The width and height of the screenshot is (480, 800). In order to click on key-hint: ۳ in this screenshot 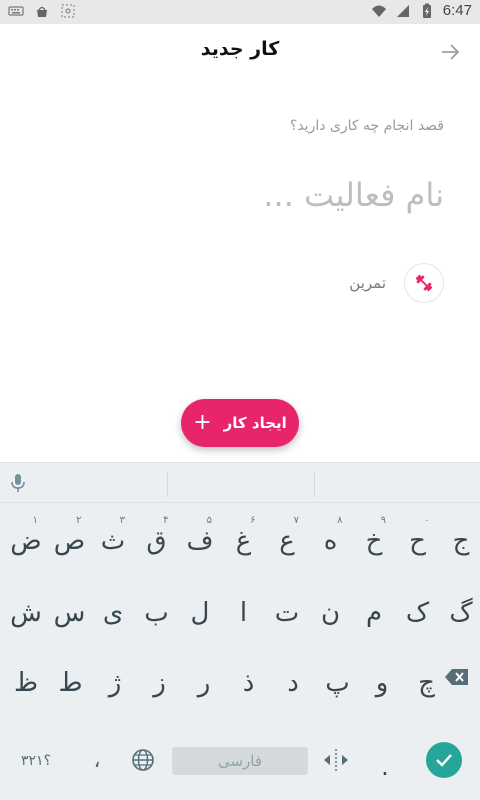, I will do `click(122, 520)`.